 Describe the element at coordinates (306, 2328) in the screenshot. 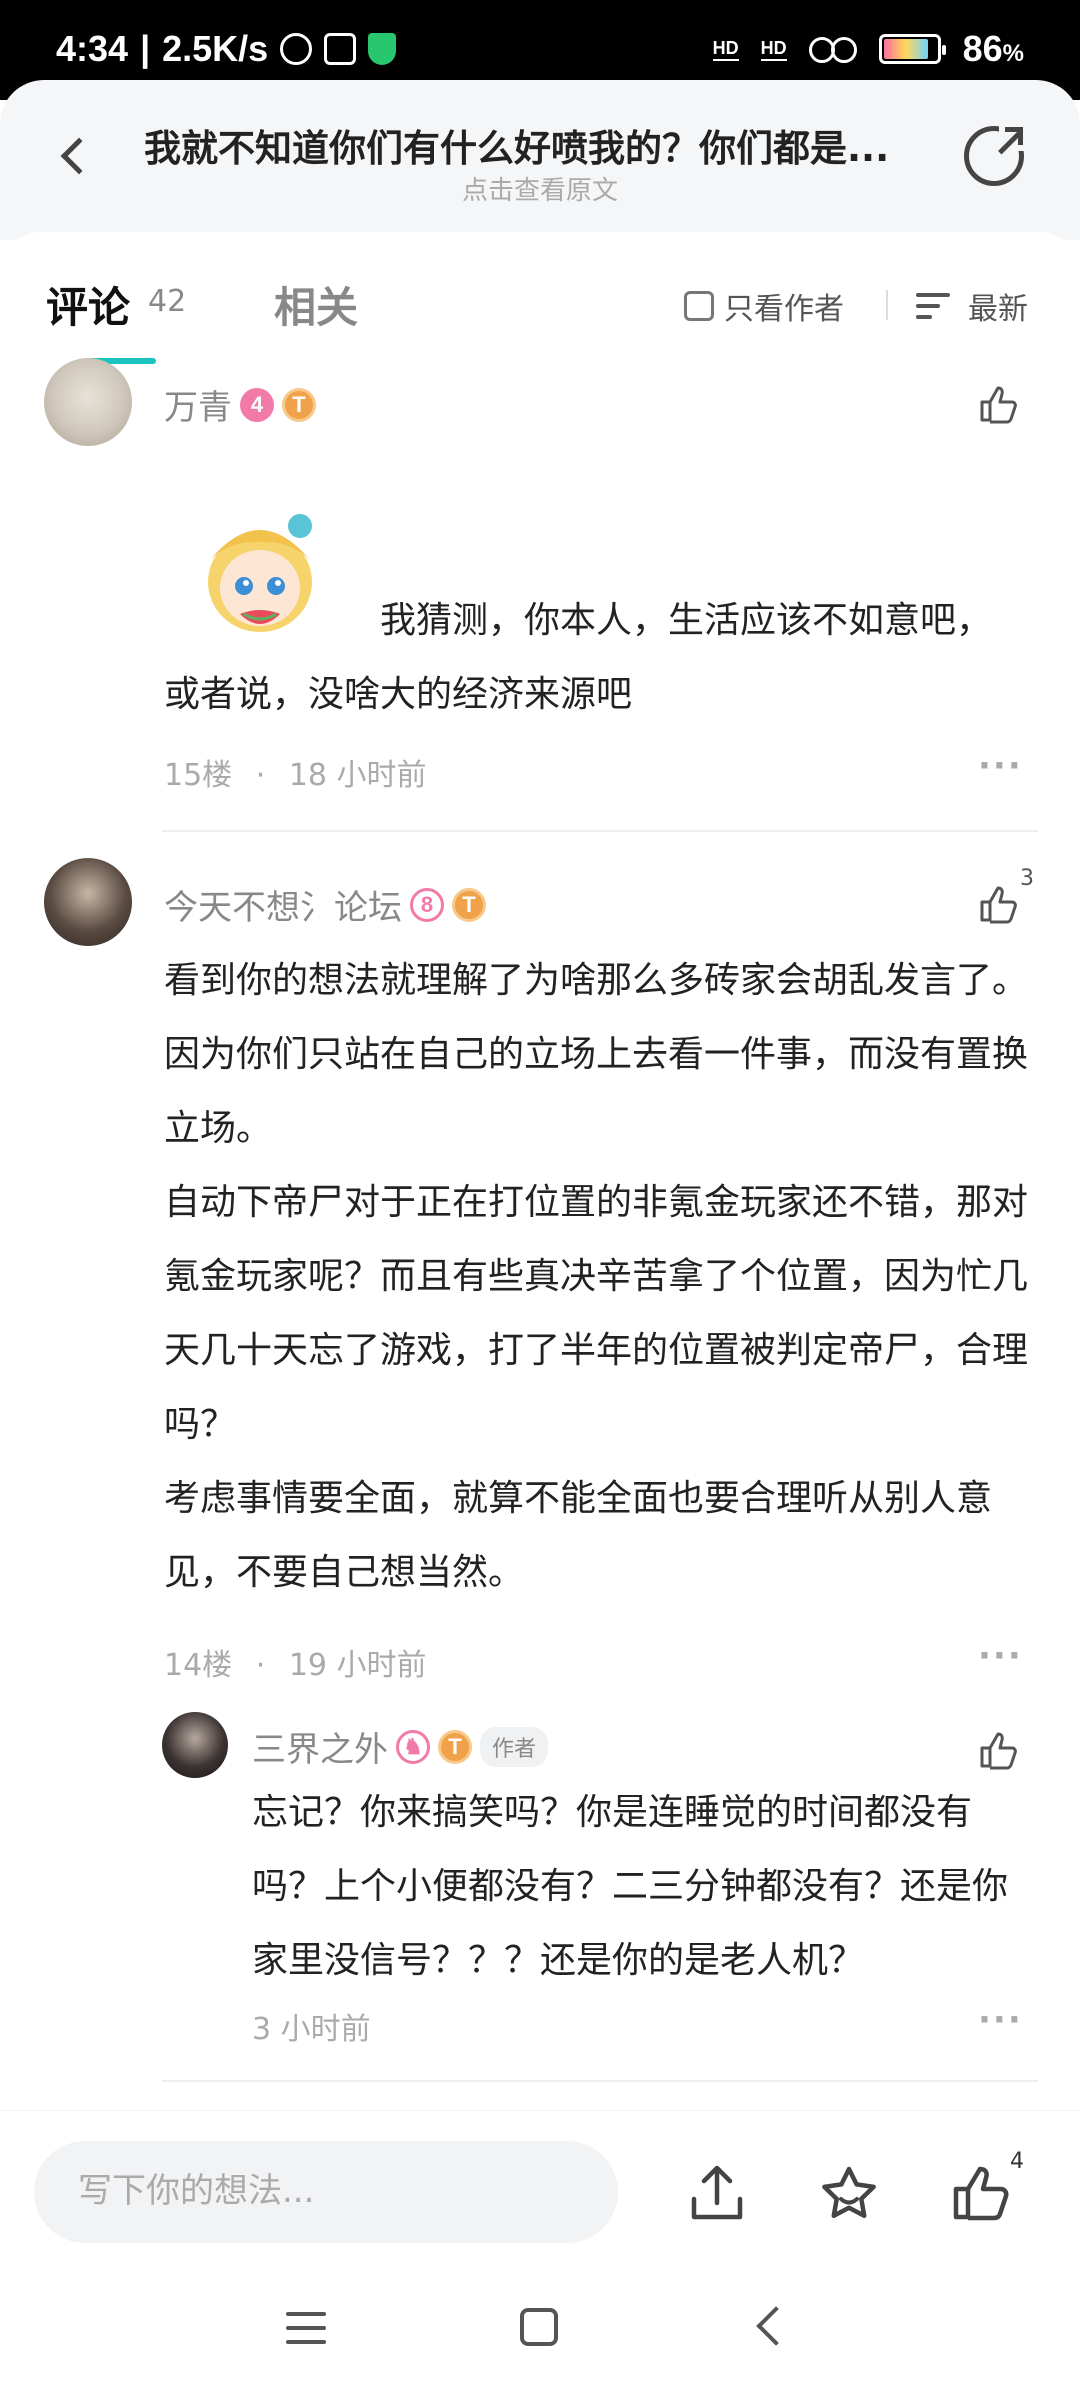

I see `menu-icon` at that location.